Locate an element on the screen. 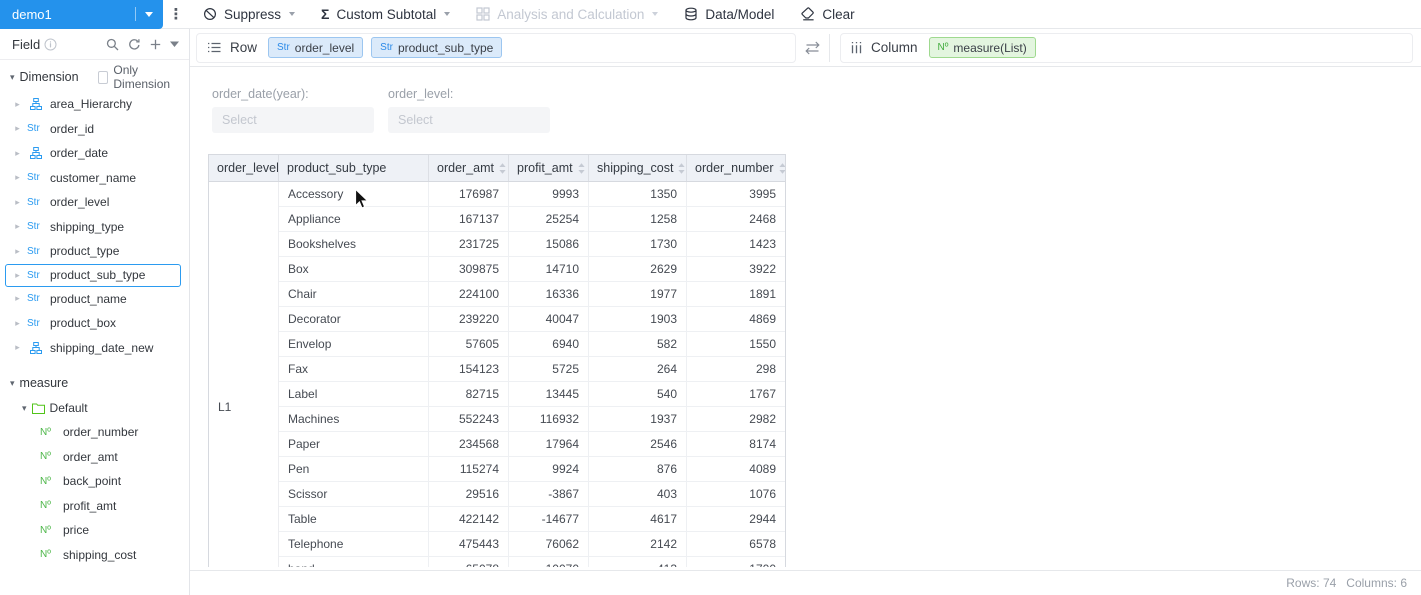 Image resolution: width=1421 pixels, height=595 pixels. table-cell: 115274 is located at coordinates (469, 469).